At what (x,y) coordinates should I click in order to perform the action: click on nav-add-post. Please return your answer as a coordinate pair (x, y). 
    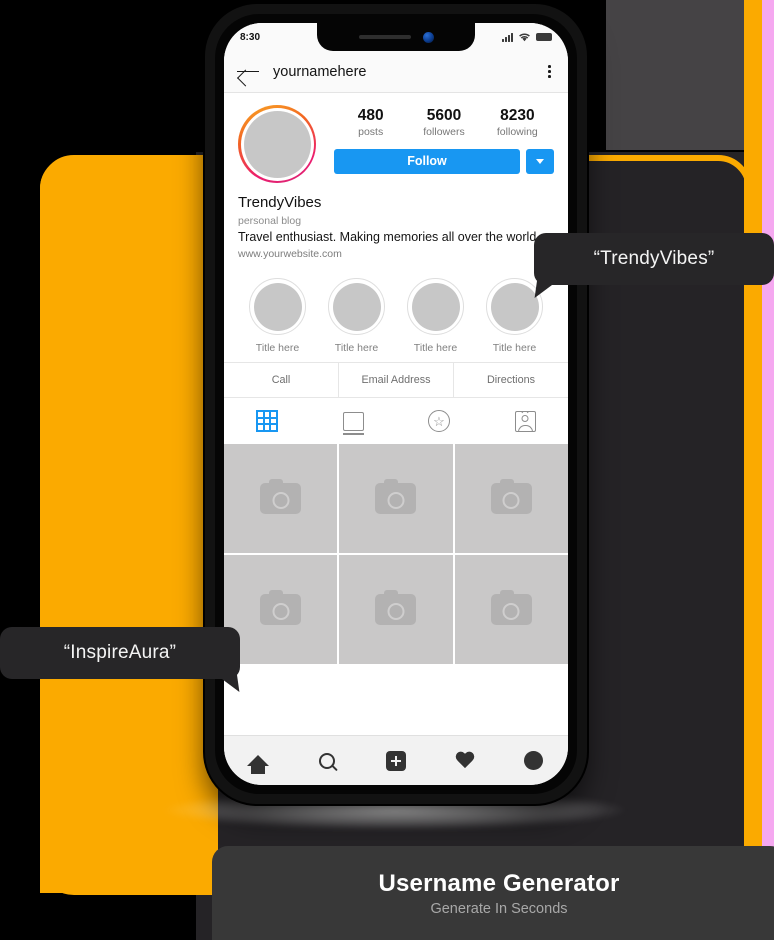
    Looking at the image, I should click on (396, 761).